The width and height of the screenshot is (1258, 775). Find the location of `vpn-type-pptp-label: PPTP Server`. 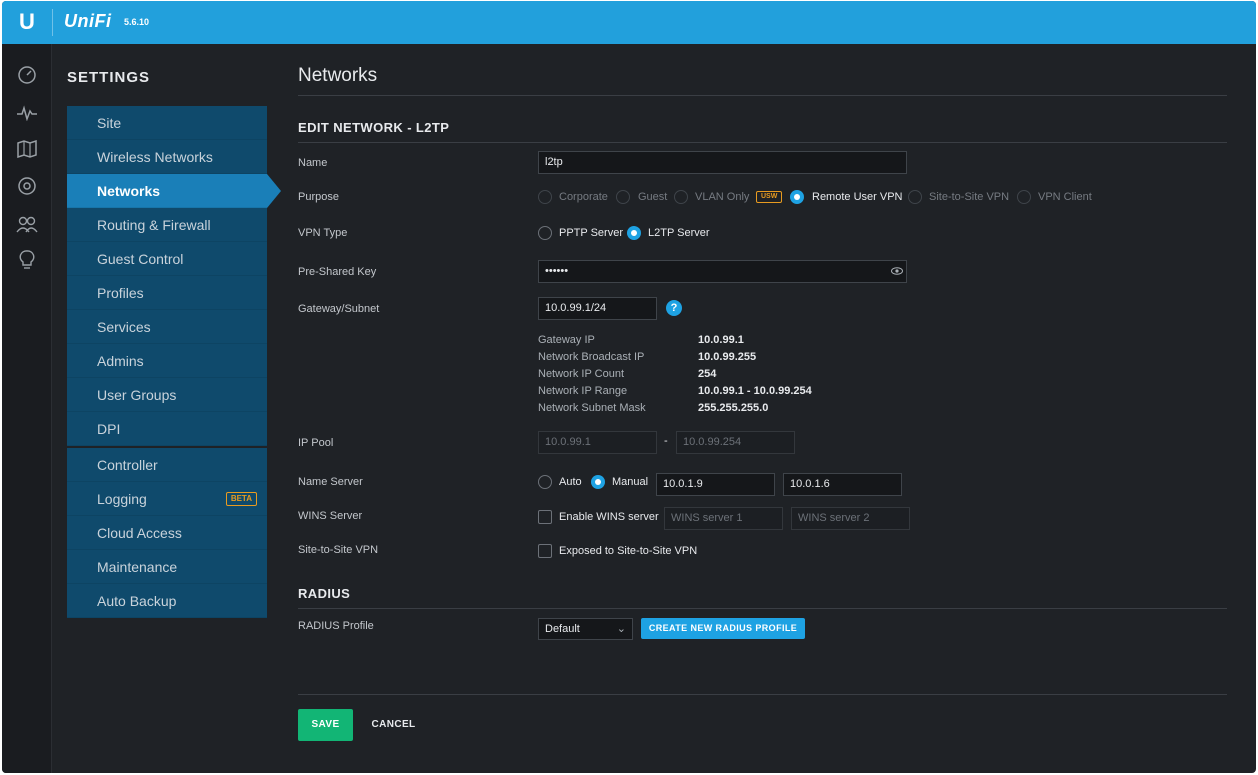

vpn-type-pptp-label: PPTP Server is located at coordinates (591, 233).